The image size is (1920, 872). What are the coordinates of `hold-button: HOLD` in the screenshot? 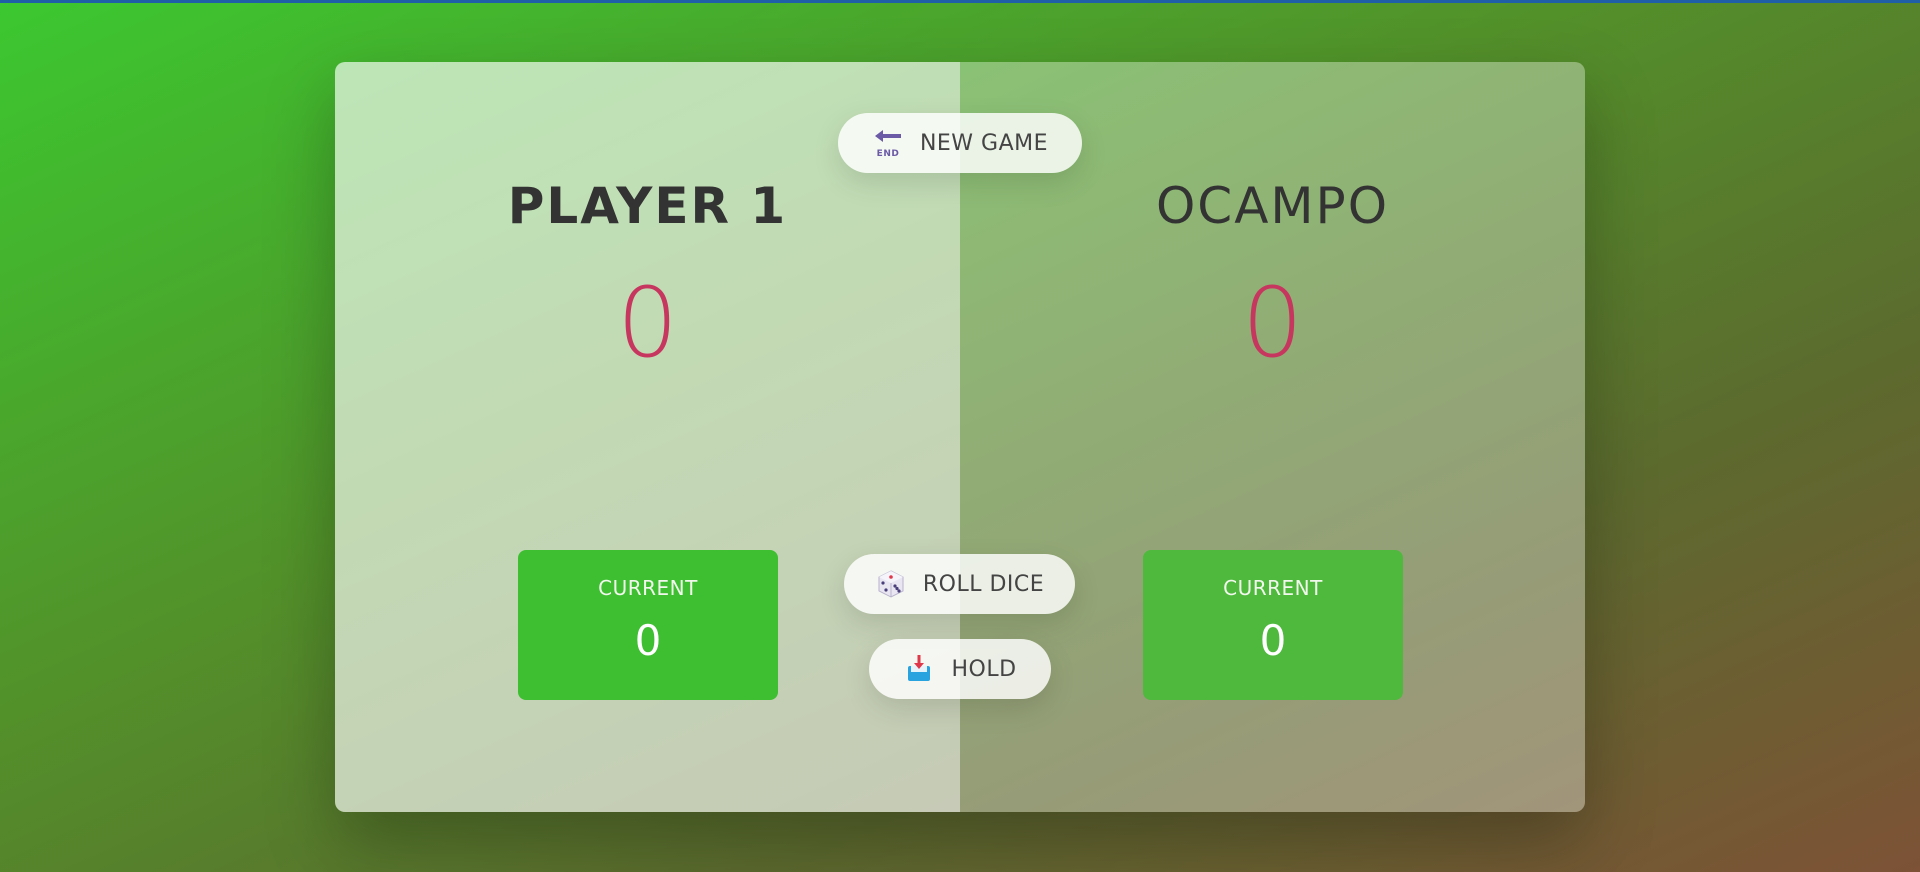 It's located at (960, 669).